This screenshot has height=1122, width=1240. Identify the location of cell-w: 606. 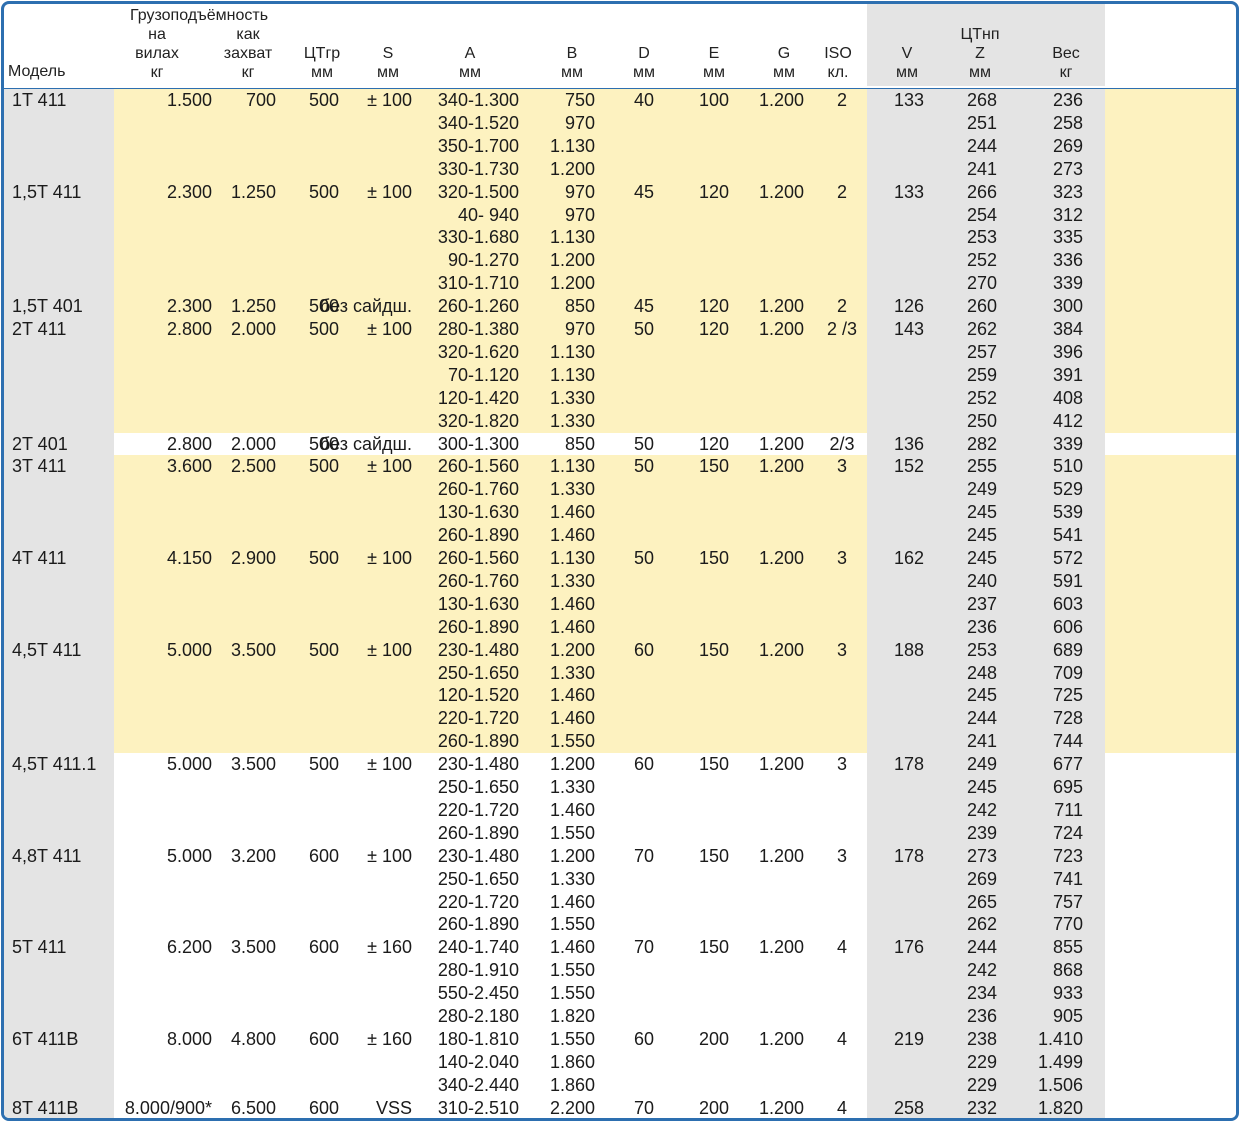
(1067, 626).